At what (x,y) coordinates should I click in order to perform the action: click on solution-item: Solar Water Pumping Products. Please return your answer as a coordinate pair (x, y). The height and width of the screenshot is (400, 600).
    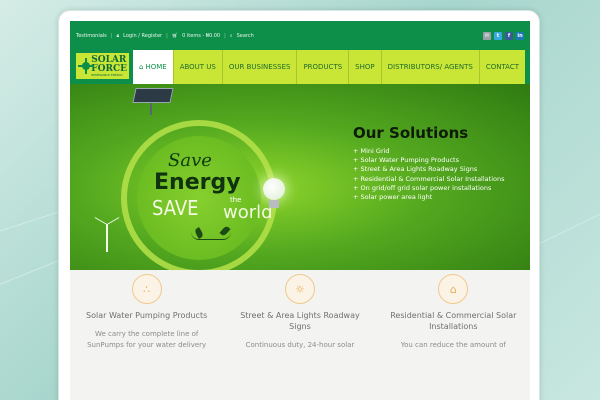
    Looking at the image, I should click on (428, 160).